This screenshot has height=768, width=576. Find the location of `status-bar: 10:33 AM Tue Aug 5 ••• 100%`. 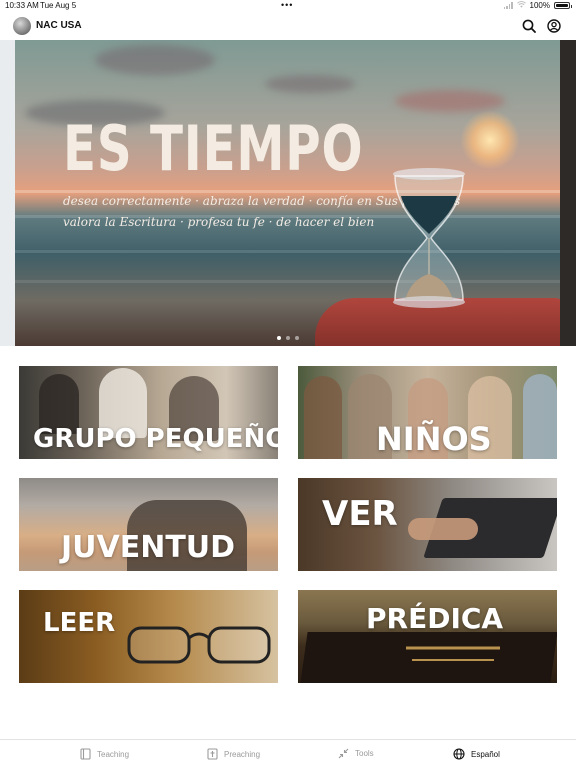

status-bar: 10:33 AM Tue Aug 5 ••• 100% is located at coordinates (288, 6).